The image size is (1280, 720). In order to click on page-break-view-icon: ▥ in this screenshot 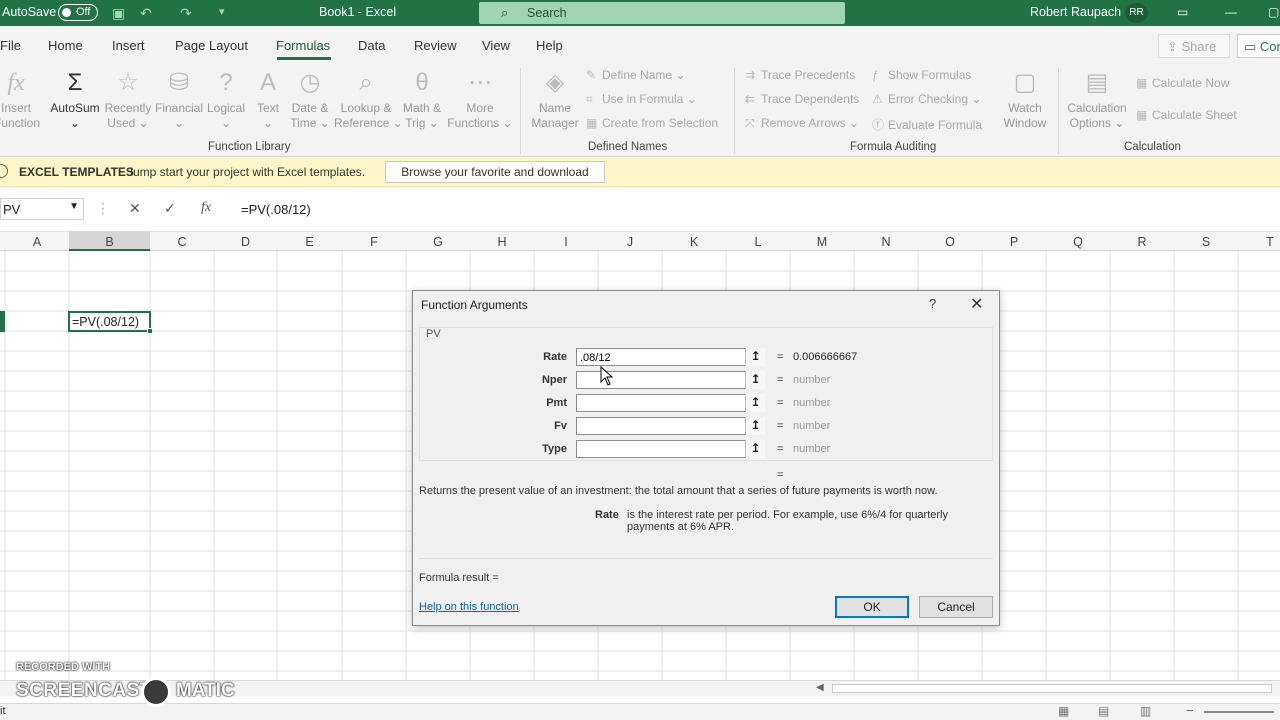, I will do `click(1145, 711)`.